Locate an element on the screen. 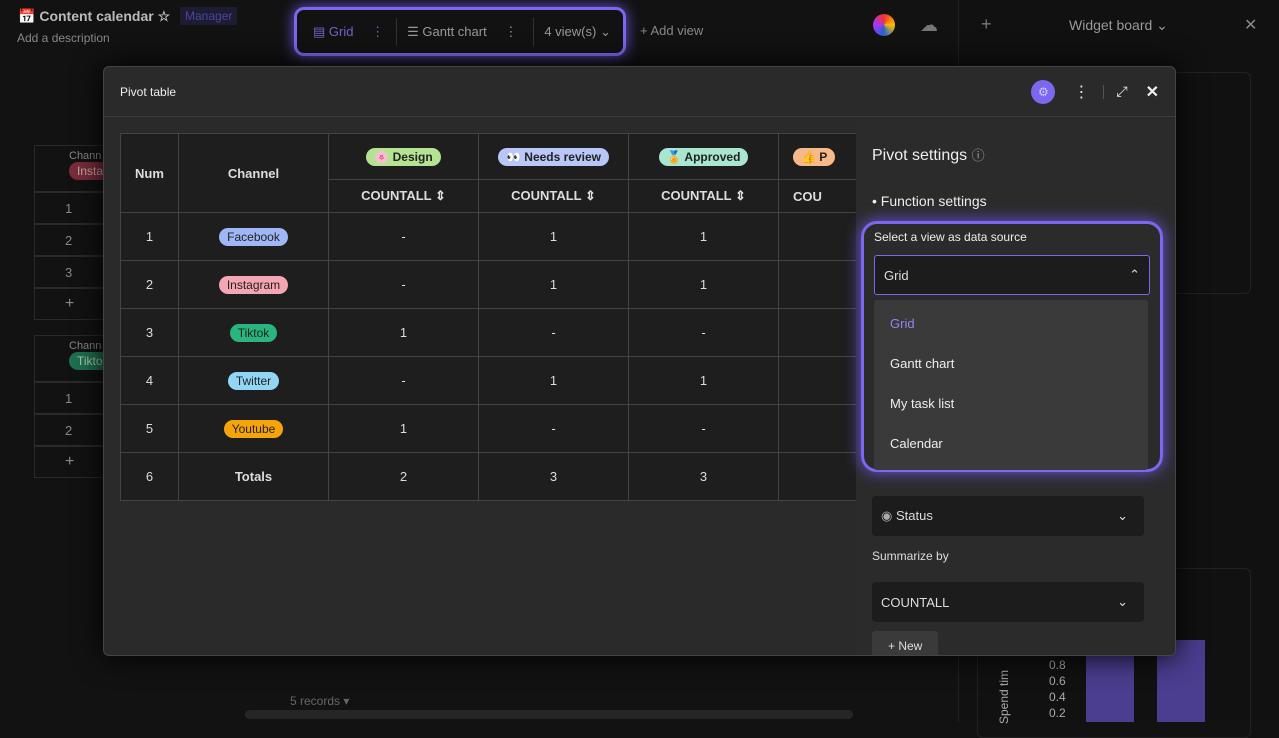 Image resolution: width=1279 pixels, height=738 pixels. gantt-icon: ☰ is located at coordinates (413, 31).